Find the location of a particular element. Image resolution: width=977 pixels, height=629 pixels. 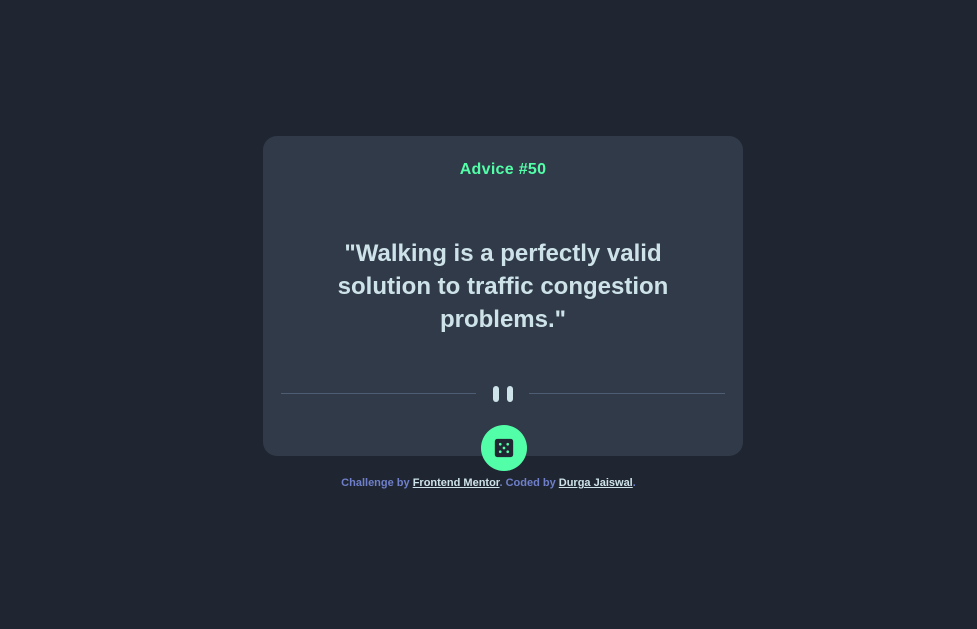

divider-line-right is located at coordinates (627, 393).